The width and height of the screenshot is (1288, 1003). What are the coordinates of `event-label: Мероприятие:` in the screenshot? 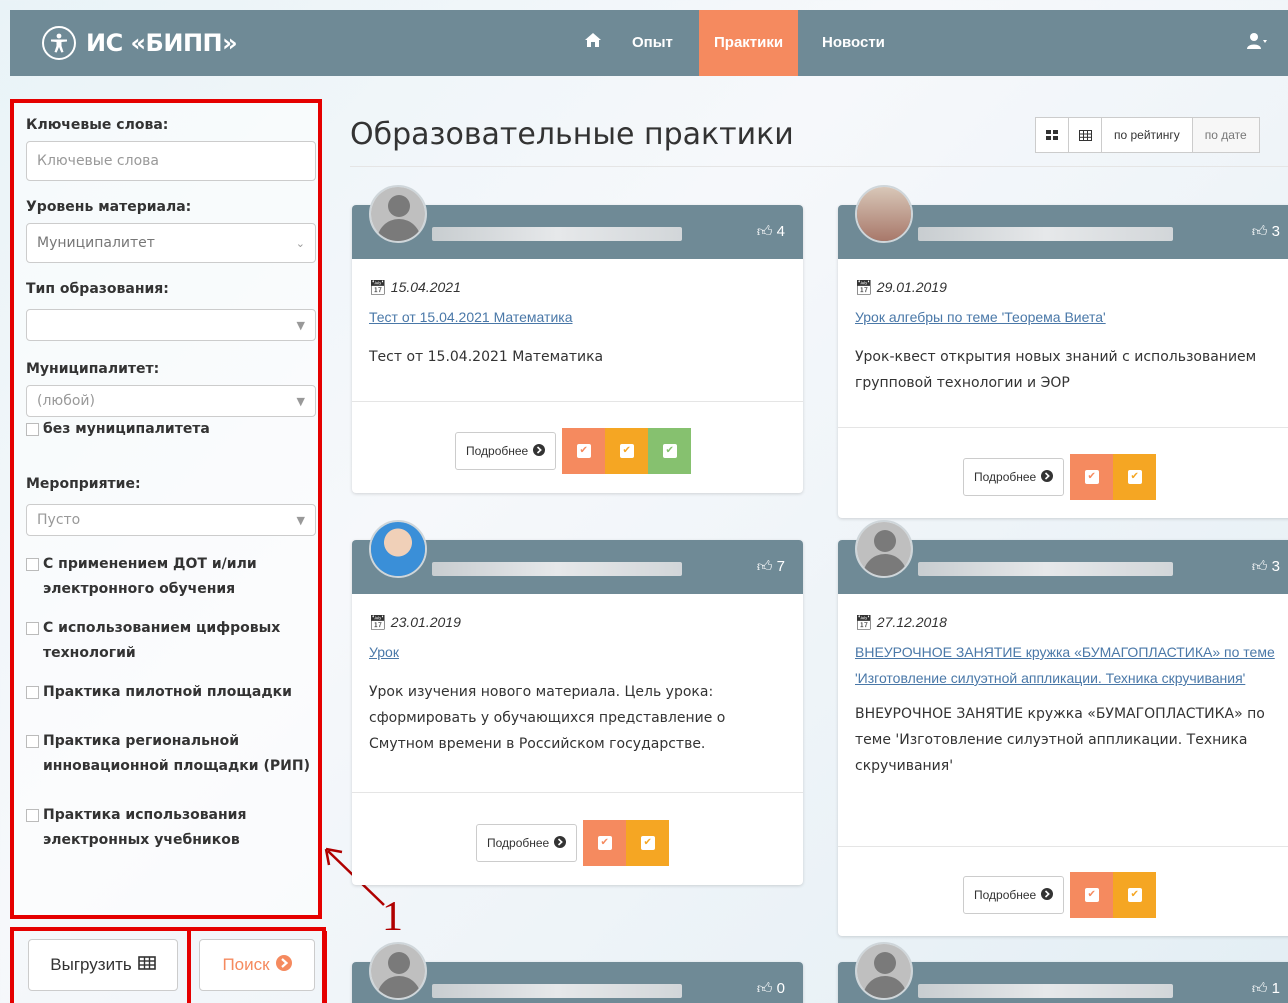 It's located at (83, 484).